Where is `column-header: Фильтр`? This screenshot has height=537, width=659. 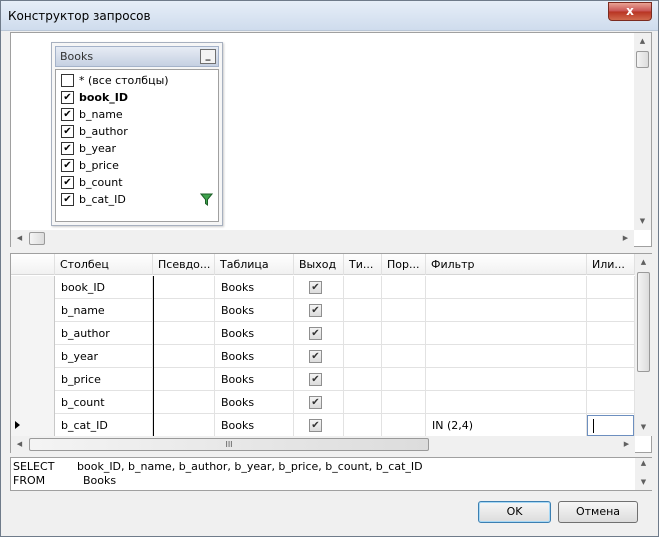
column-header: Фильтр is located at coordinates (506, 264).